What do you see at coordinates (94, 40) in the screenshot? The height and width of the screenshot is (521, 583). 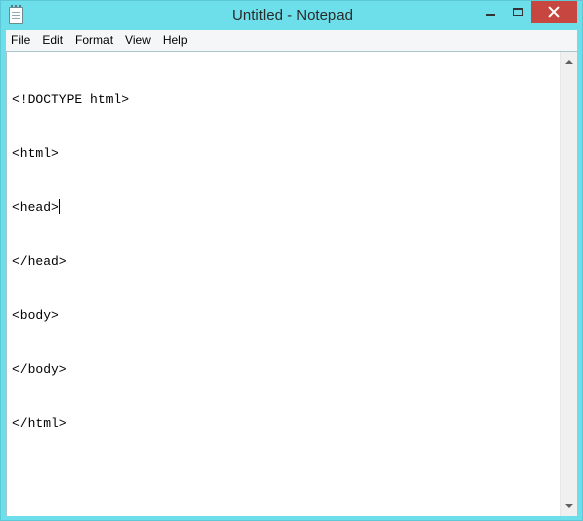 I see `menu-format: Format` at bounding box center [94, 40].